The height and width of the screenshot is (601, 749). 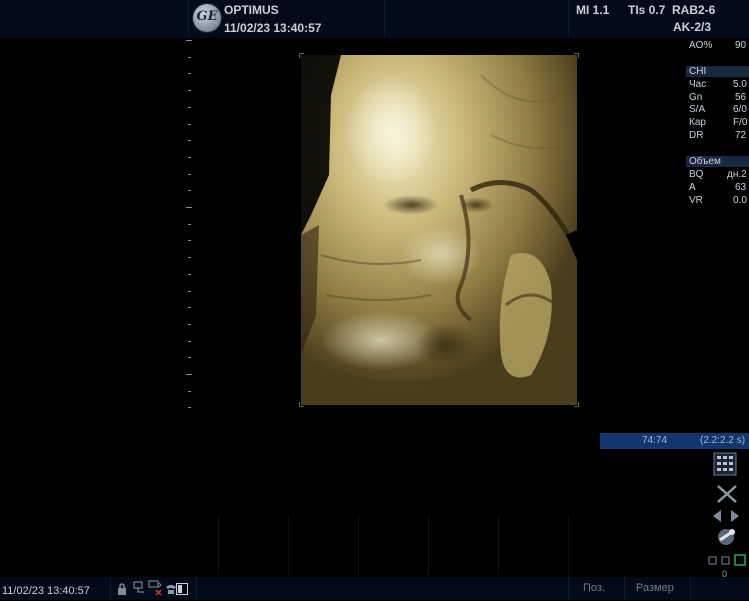 What do you see at coordinates (740, 122) in the screenshot?
I see `map-value: F/0` at bounding box center [740, 122].